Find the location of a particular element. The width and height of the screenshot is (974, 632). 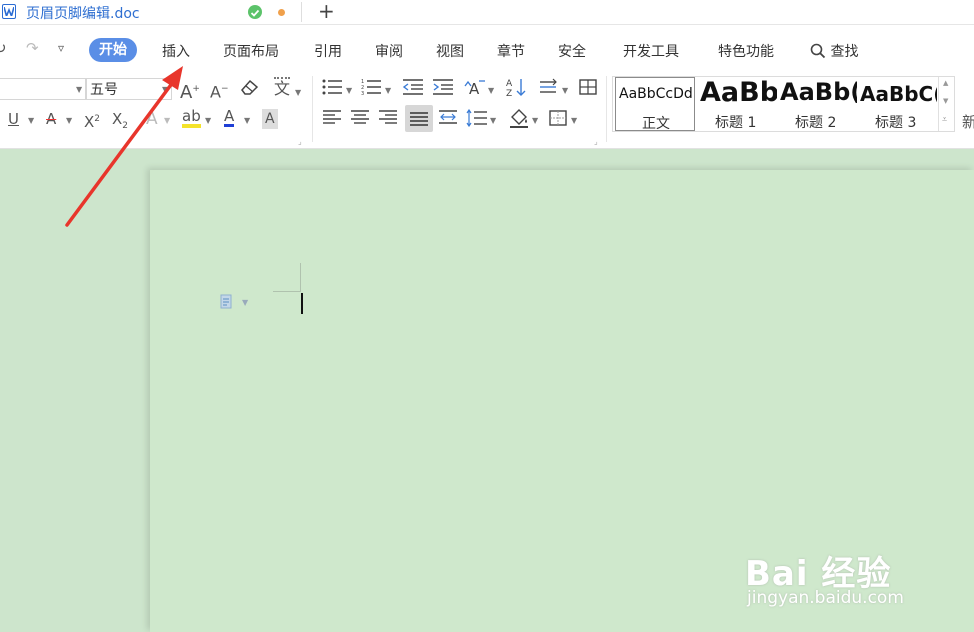

svg-text: 3 is located at coordinates (362, 93).